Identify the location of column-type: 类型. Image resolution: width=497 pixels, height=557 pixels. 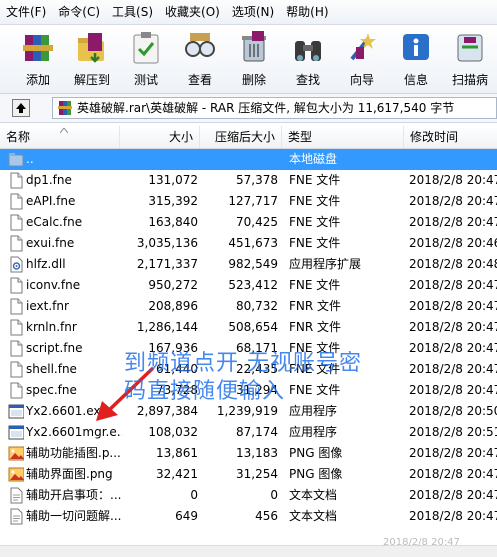
(343, 137).